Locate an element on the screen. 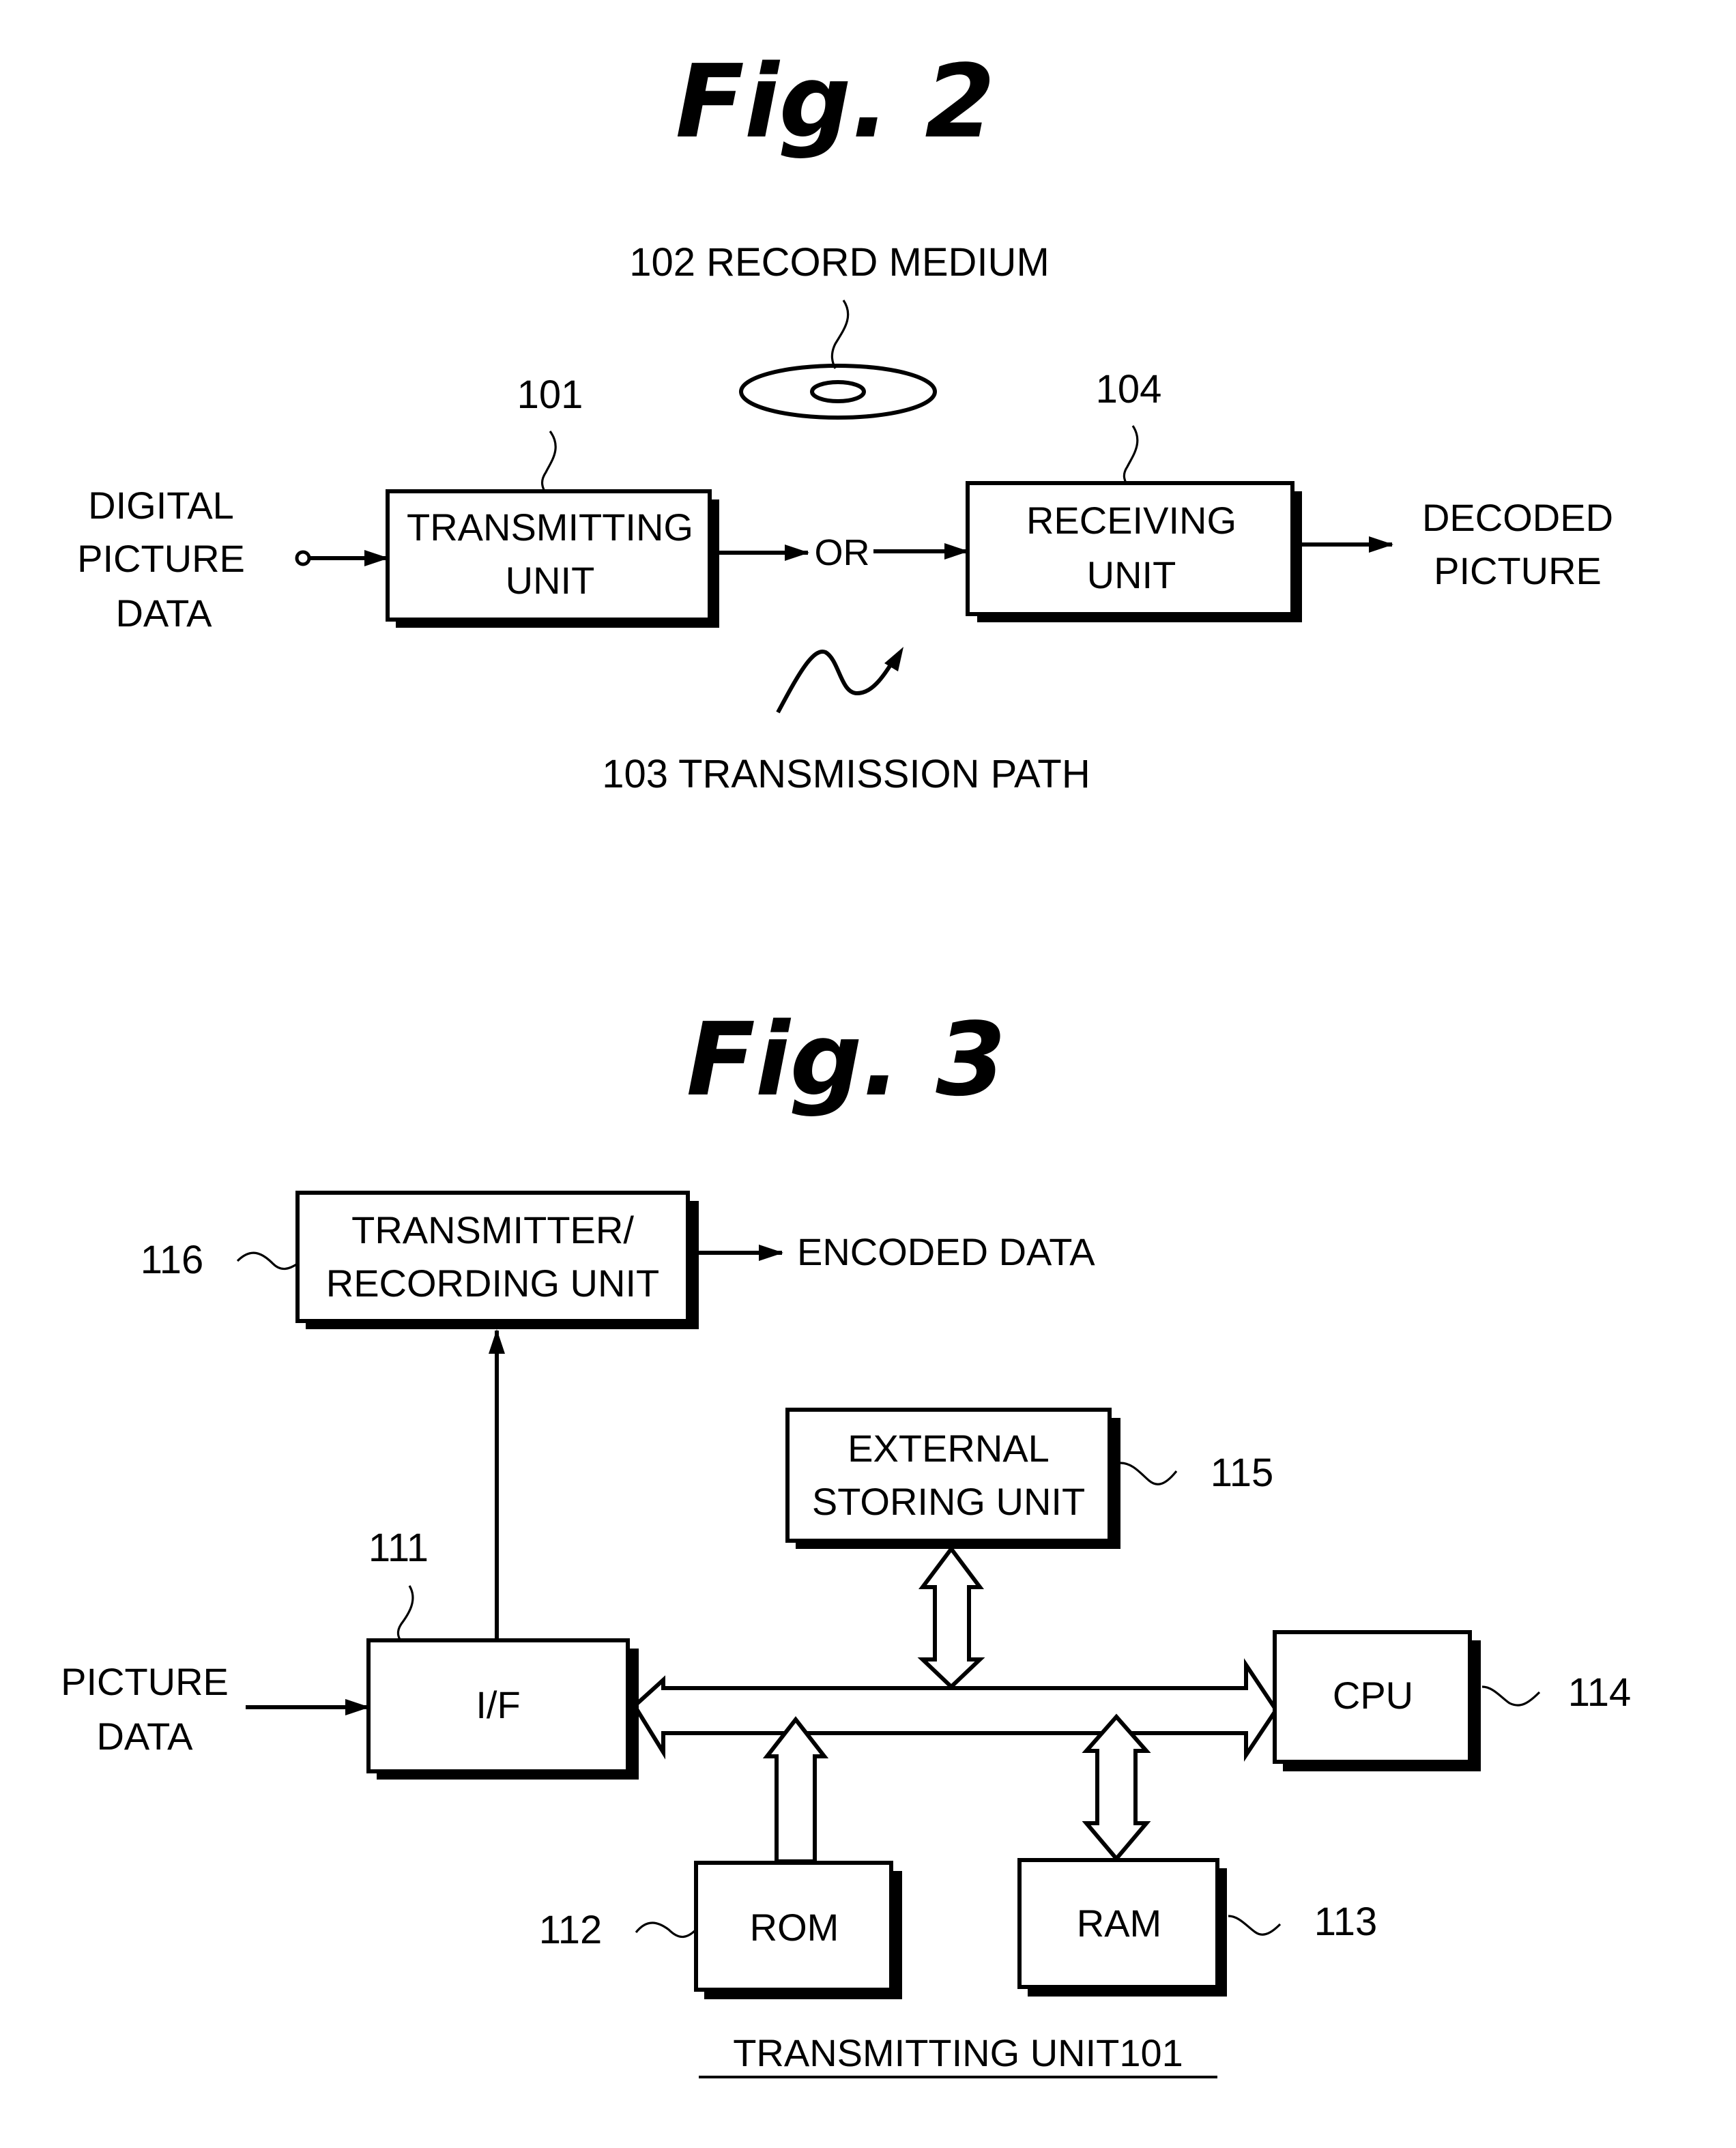 The image size is (1736, 2148). external-storing-unit-box: EXTERNAL STORING UNIT is located at coordinates (952, 1478).